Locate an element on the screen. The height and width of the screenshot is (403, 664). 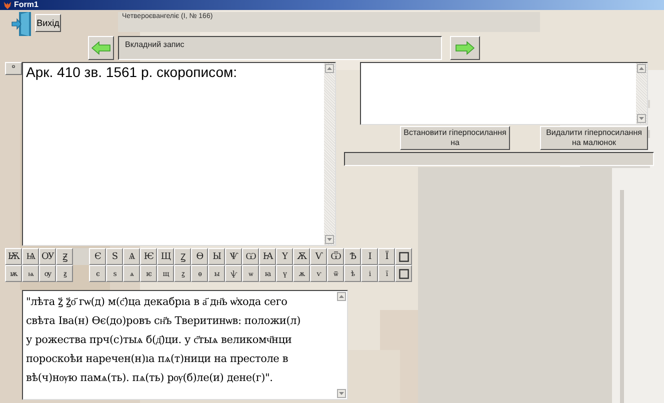
letter-key: Ѱ is located at coordinates (233, 256).